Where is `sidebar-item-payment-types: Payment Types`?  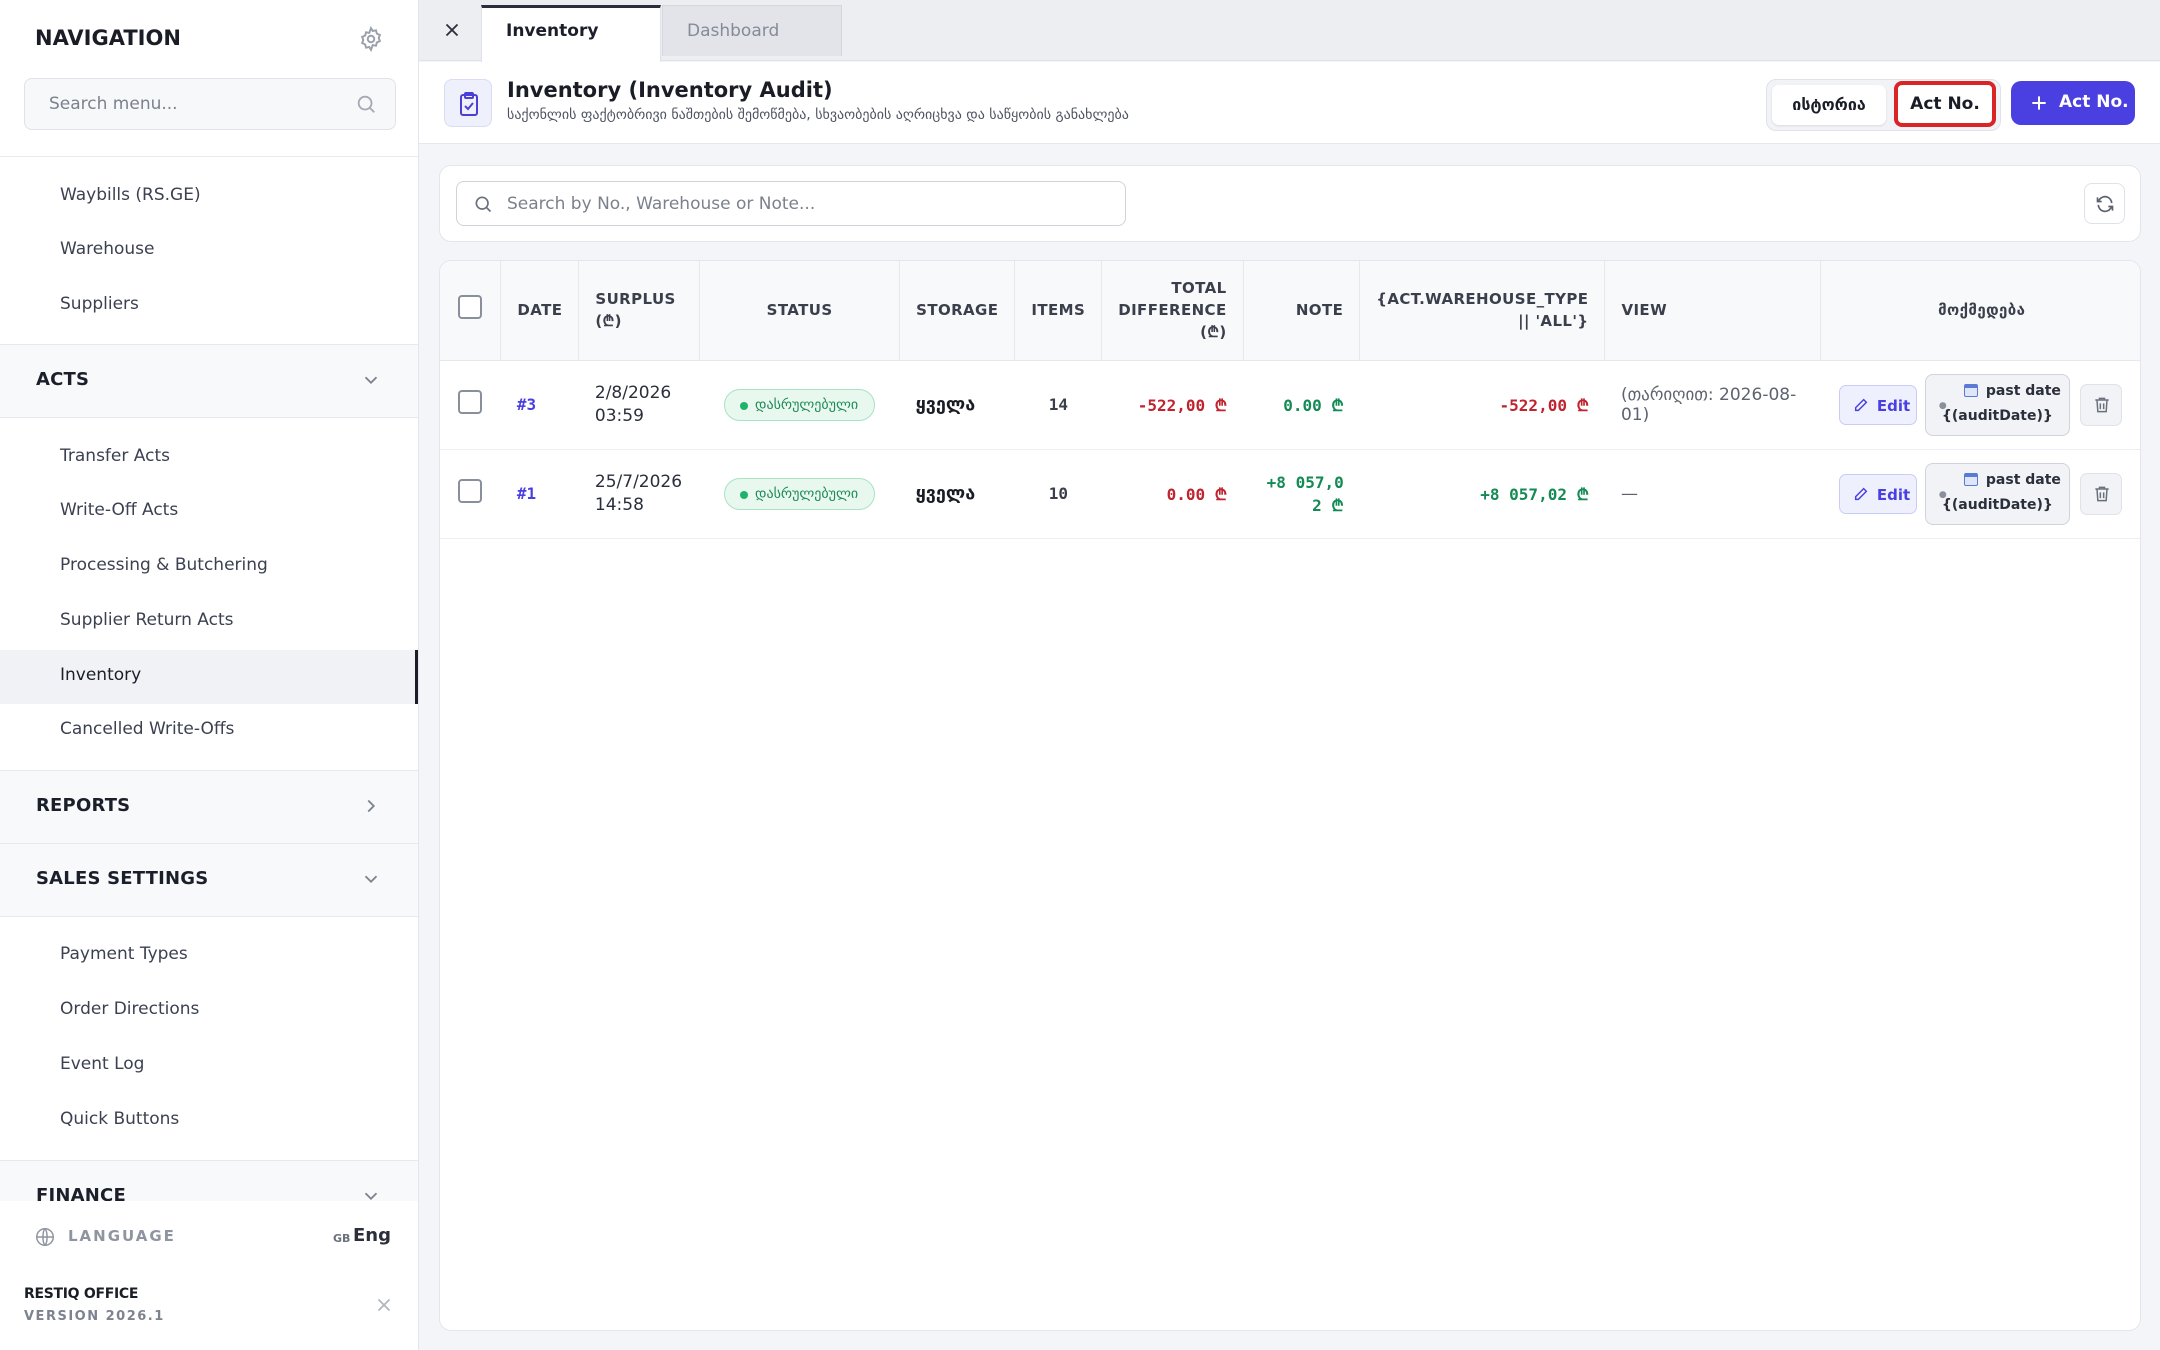 sidebar-item-payment-types: Payment Types is located at coordinates (209, 956).